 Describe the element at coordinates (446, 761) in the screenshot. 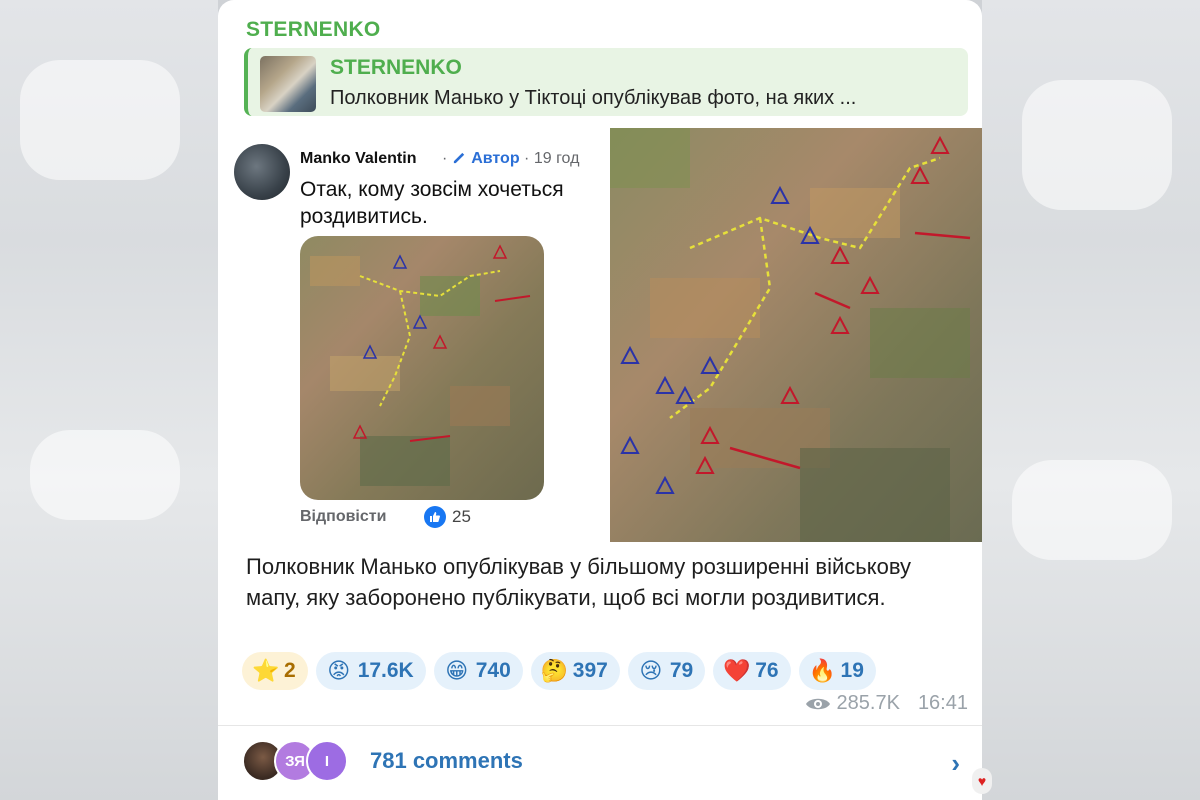

I see `comments-link: 781 comments` at that location.